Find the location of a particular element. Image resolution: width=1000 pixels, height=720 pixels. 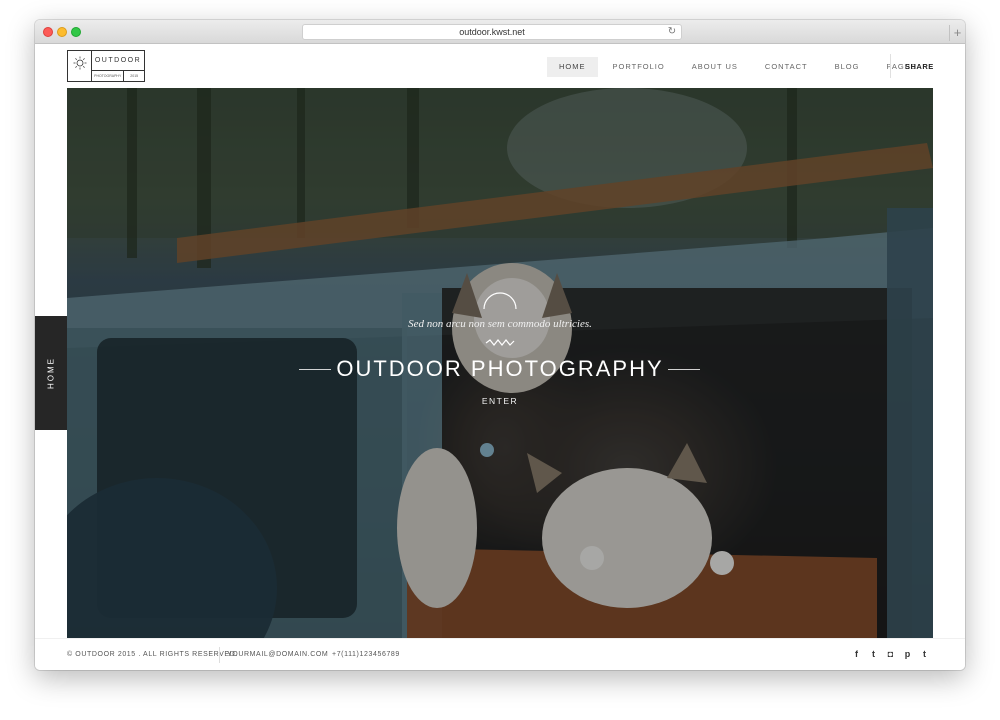

side-tab-home: HOME is located at coordinates (51, 373).